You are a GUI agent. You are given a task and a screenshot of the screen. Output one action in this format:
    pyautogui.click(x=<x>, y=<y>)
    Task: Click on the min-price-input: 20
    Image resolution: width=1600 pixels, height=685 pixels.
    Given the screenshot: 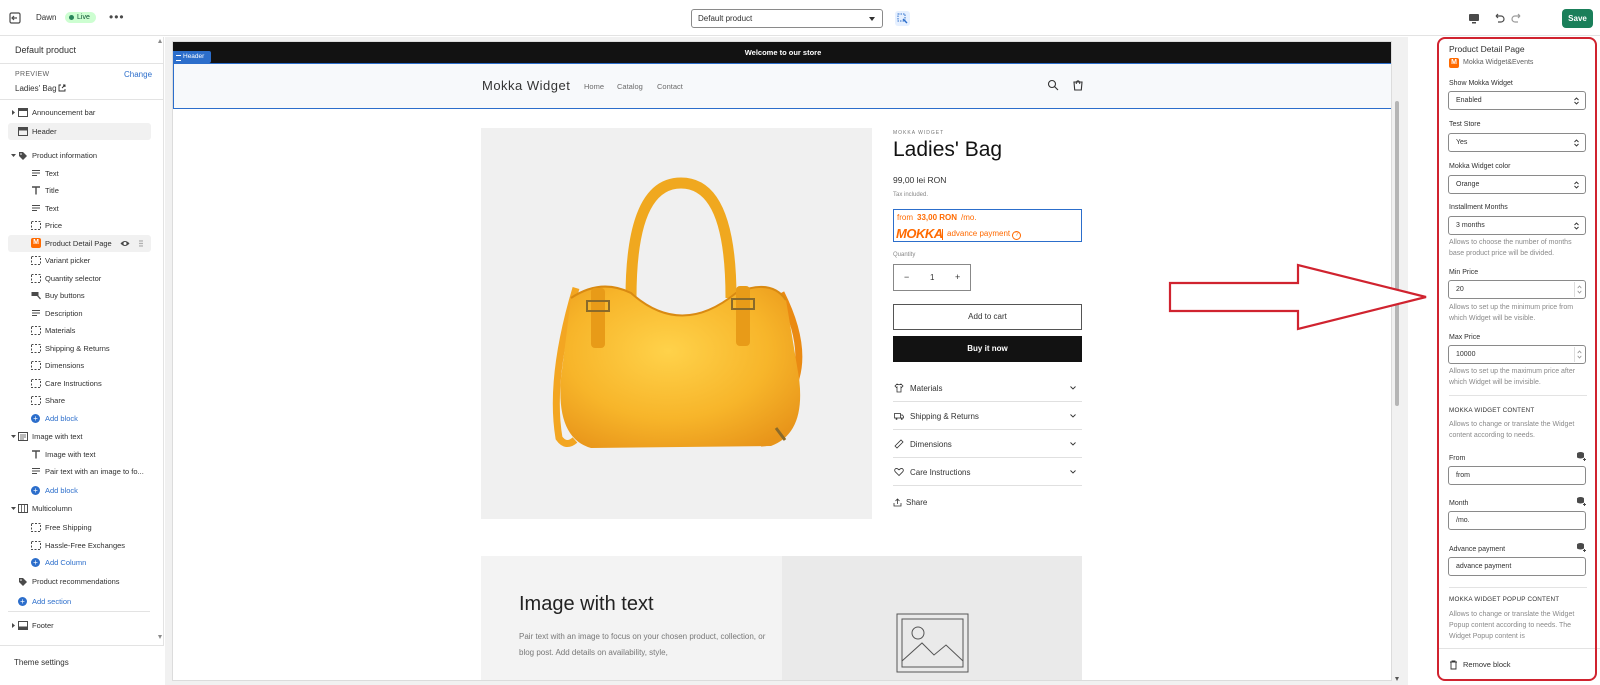 What is the action you would take?
    pyautogui.click(x=1517, y=289)
    